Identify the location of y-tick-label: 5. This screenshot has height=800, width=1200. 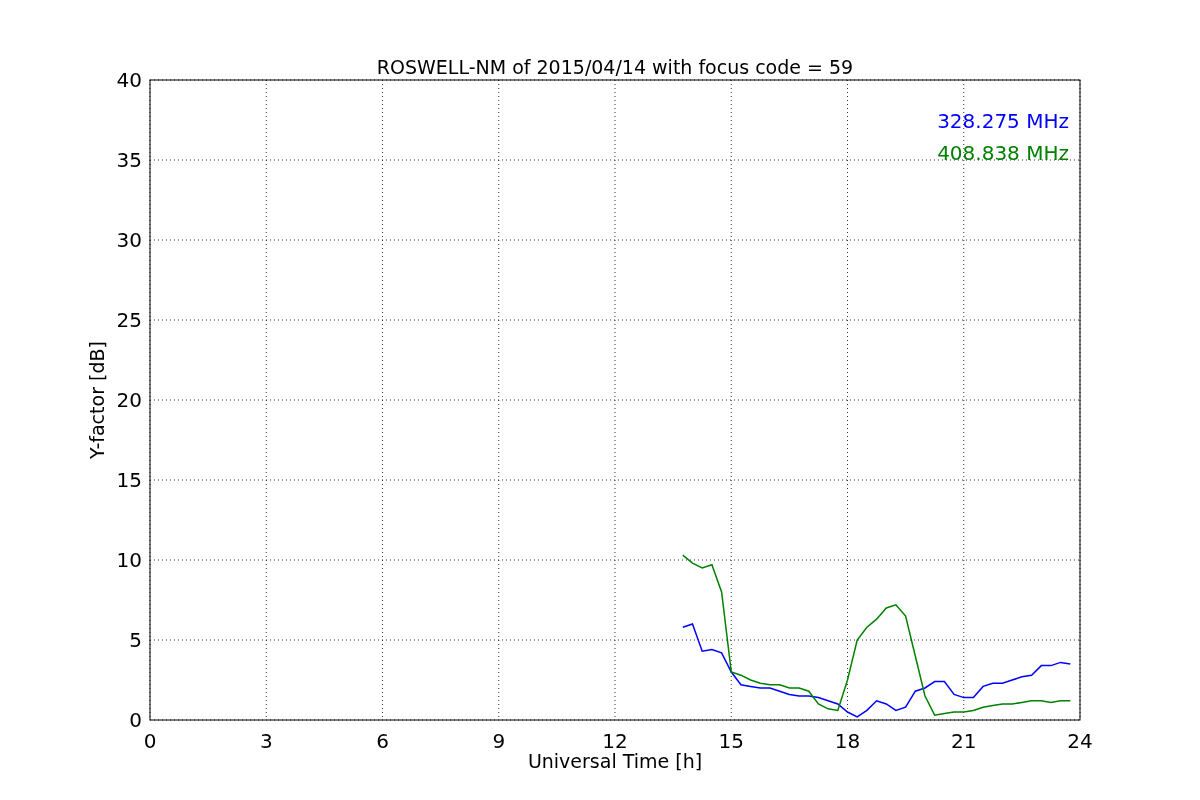
(135, 640).